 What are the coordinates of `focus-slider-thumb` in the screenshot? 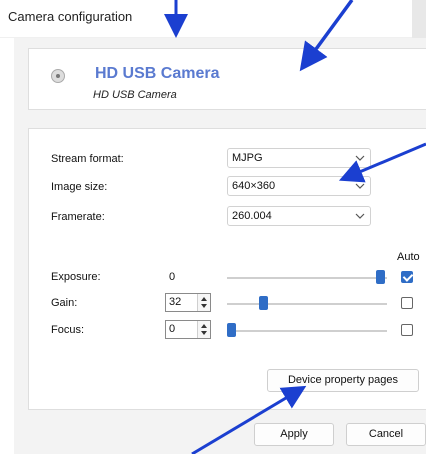 It's located at (231, 330).